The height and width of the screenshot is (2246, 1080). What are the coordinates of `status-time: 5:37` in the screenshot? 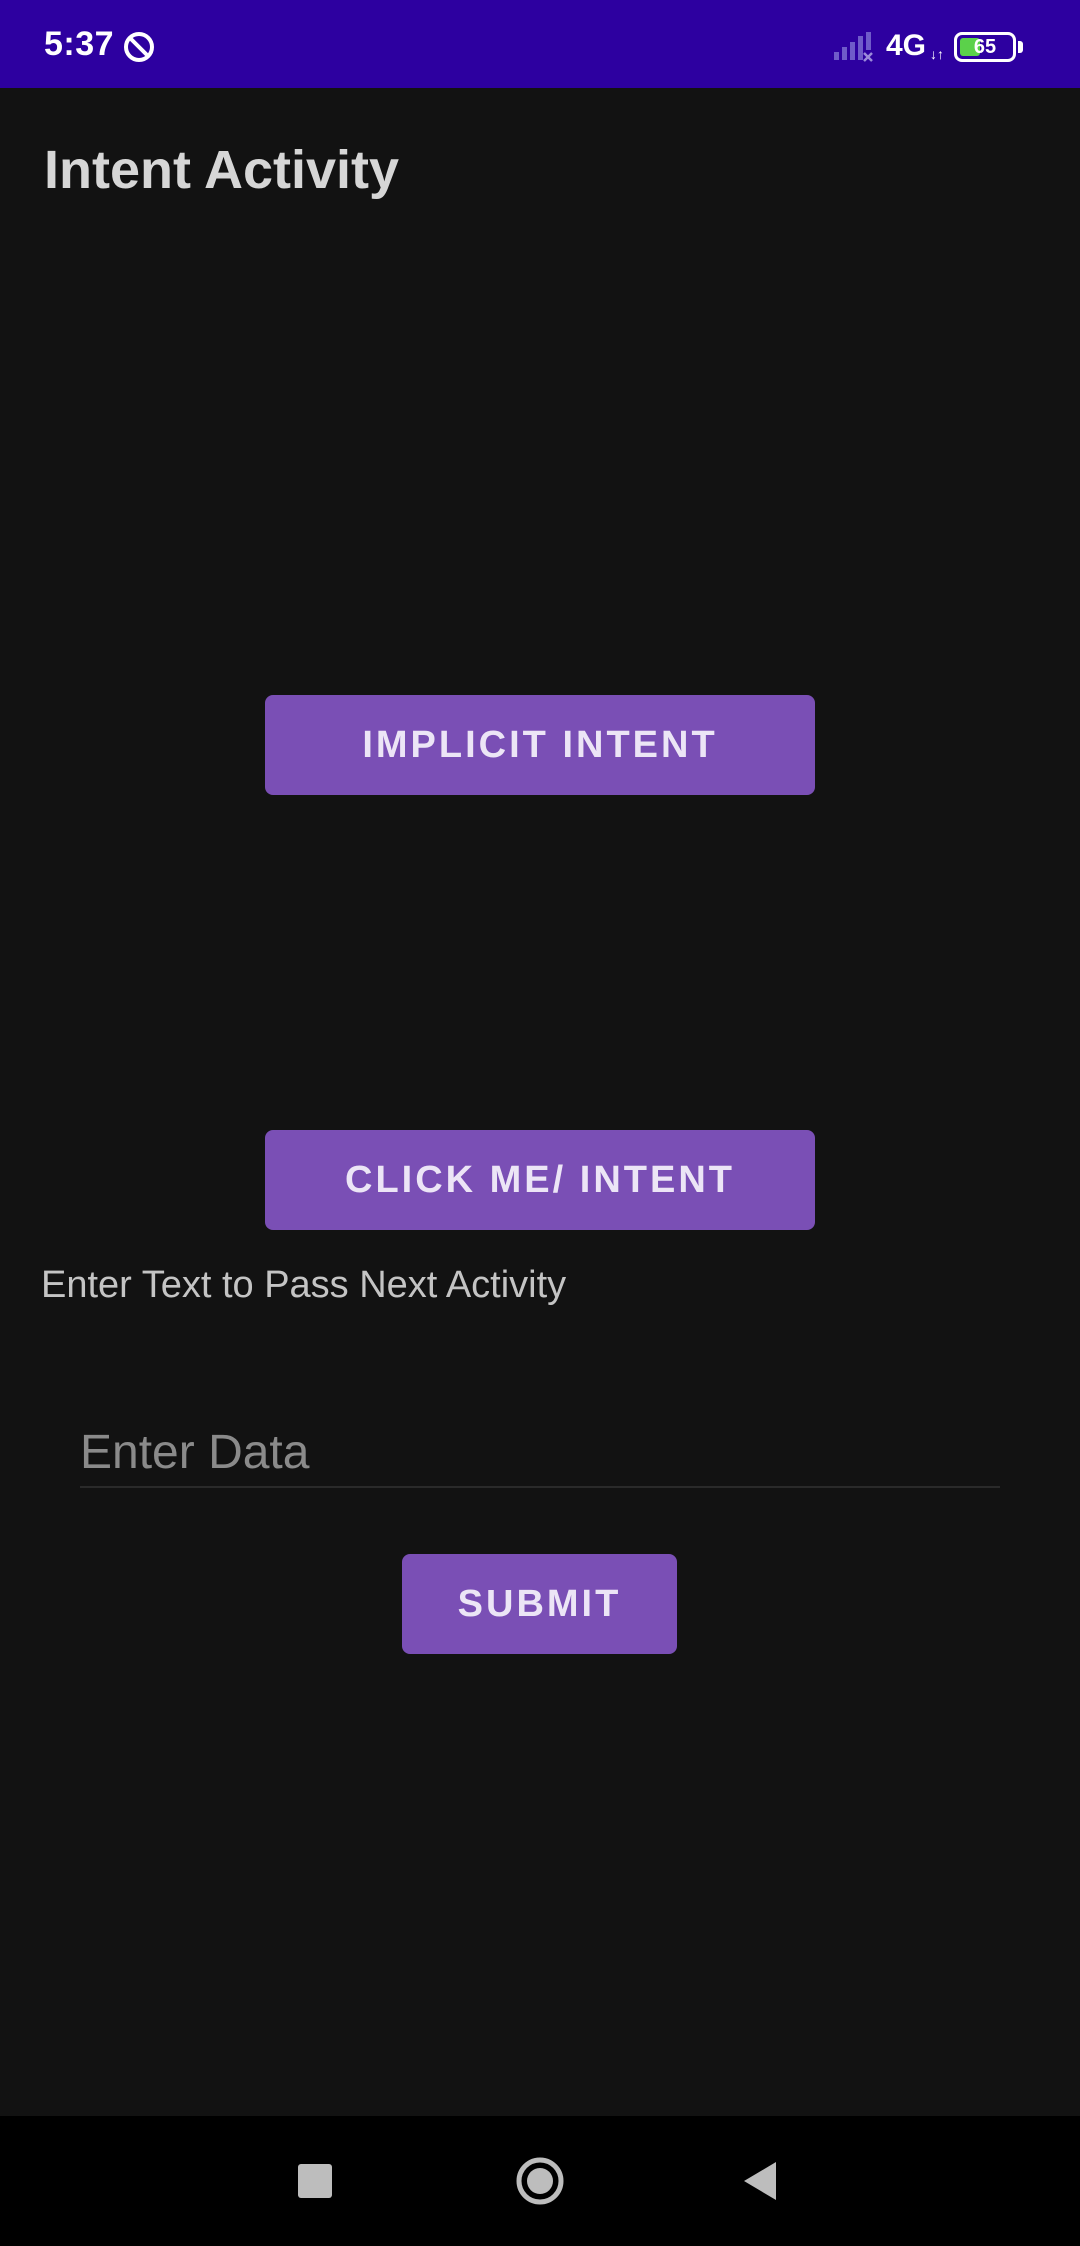 It's located at (79, 44).